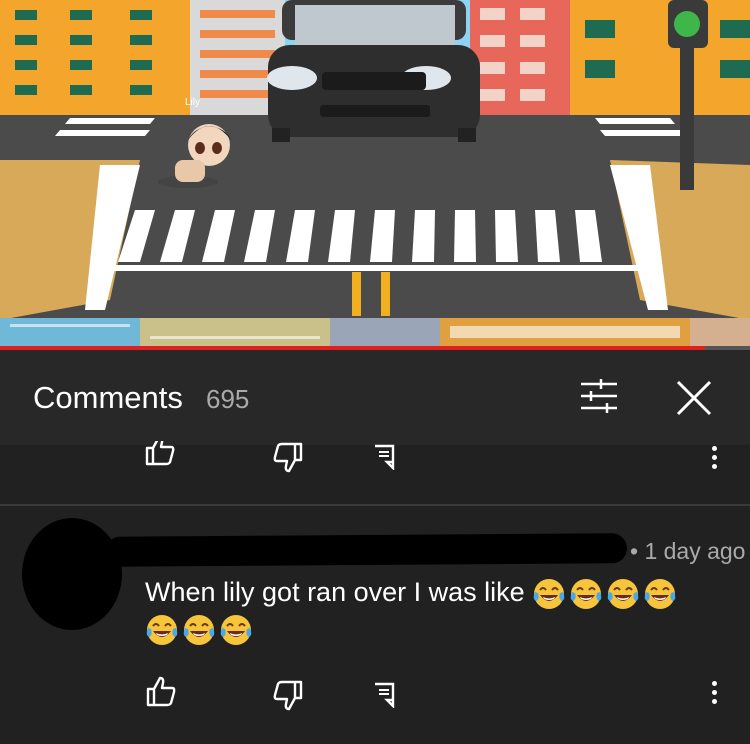 The image size is (750, 744). I want to click on close-icon, so click(694, 398).